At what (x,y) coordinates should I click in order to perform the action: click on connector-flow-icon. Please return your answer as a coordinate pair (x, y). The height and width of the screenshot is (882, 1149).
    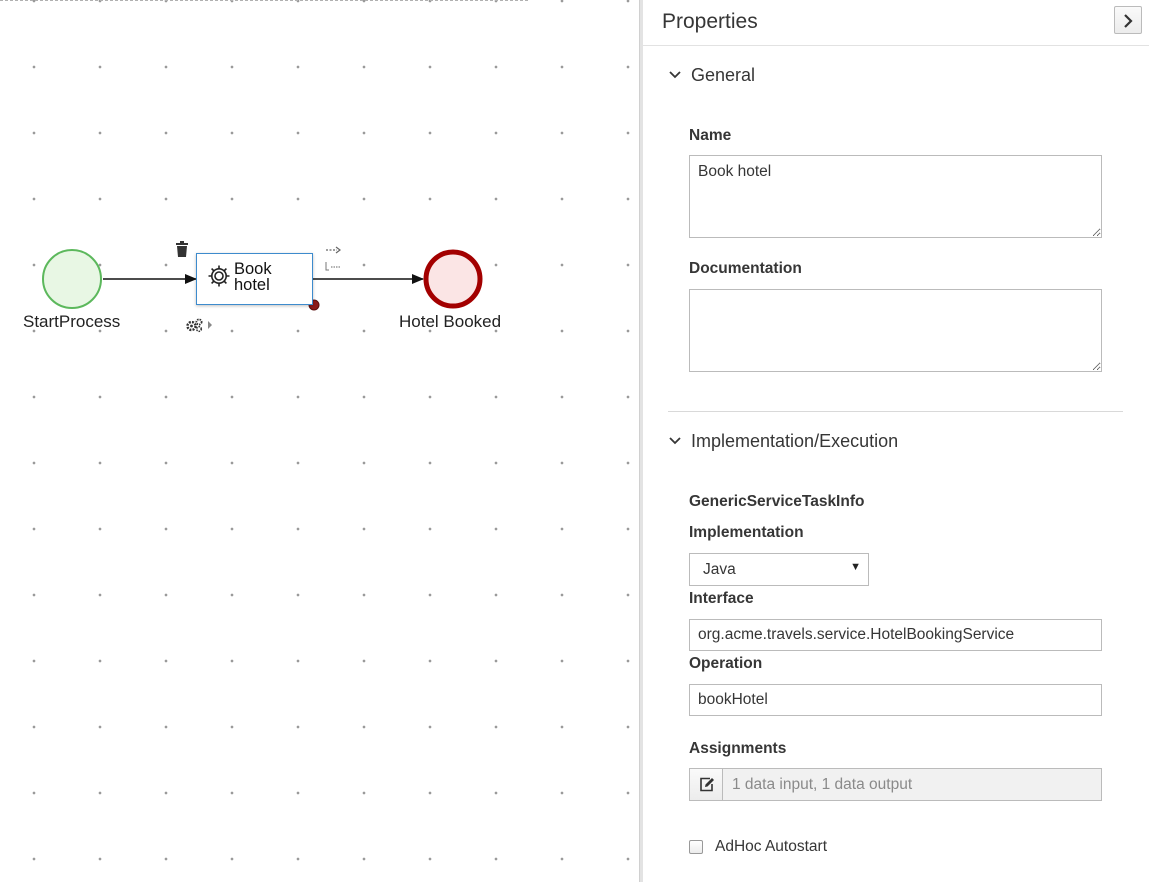
    Looking at the image, I should click on (334, 250).